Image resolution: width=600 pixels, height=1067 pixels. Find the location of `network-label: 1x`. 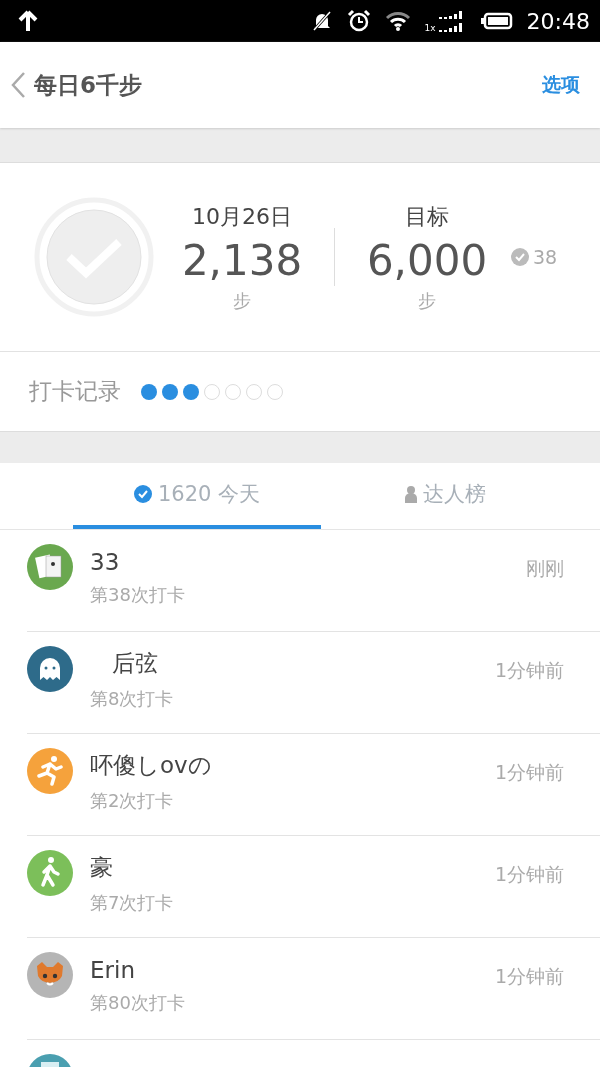

network-label: 1x is located at coordinates (430, 28).